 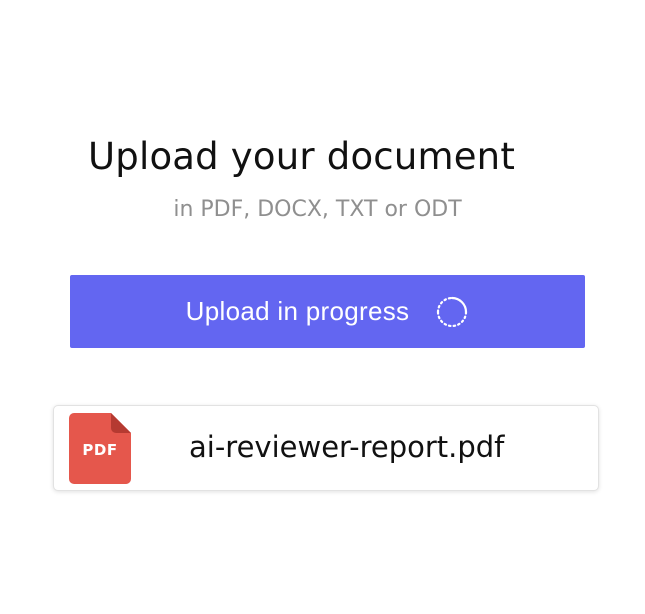 I want to click on supported-formats-text: in PDF, DOCX, TXT or ODT, so click(x=317, y=209).